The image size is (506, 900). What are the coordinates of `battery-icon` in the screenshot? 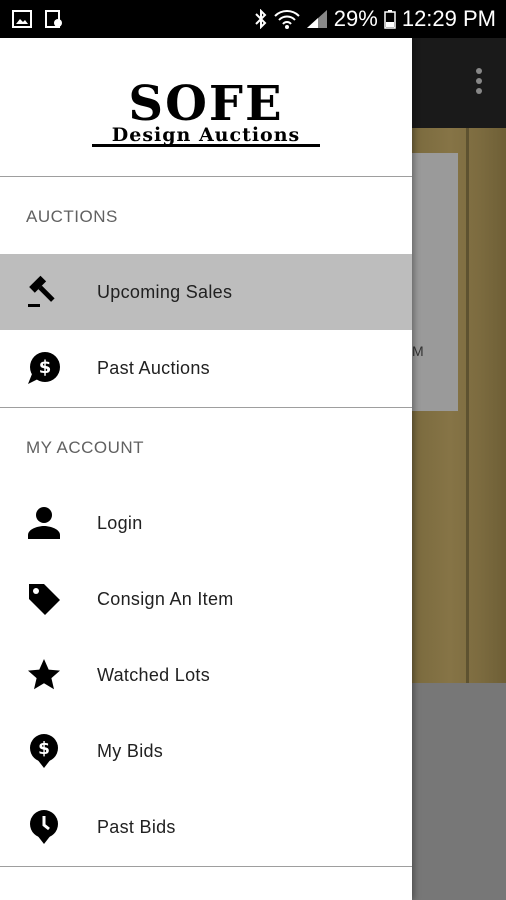 It's located at (390, 19).